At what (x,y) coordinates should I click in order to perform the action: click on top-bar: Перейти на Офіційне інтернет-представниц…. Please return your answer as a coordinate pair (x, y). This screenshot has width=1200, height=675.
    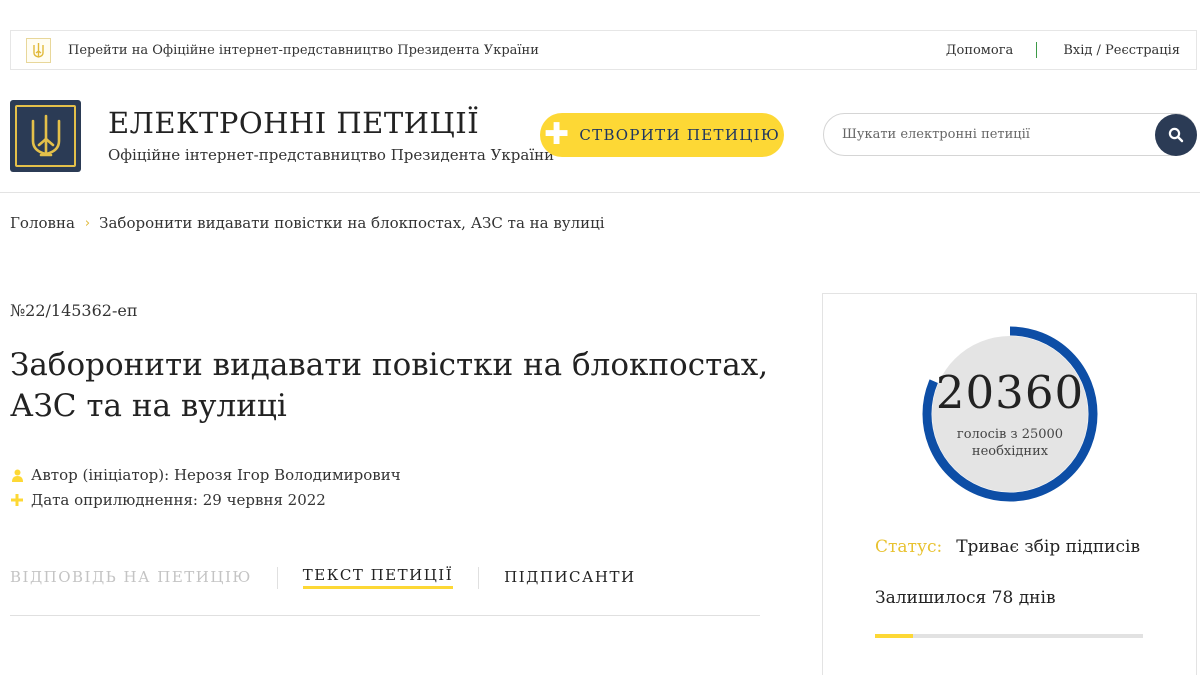
    Looking at the image, I should click on (603, 50).